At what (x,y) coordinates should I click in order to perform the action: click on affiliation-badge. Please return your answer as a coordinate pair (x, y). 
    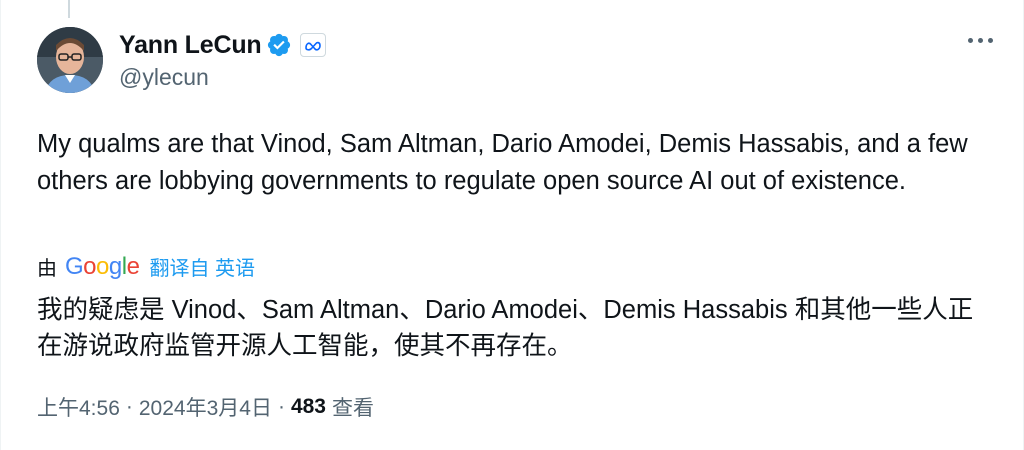
    Looking at the image, I should click on (313, 45).